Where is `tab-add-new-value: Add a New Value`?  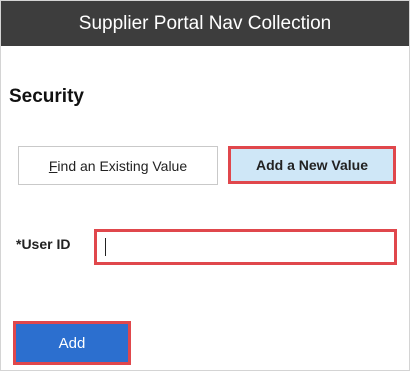 tab-add-new-value: Add a New Value is located at coordinates (312, 165).